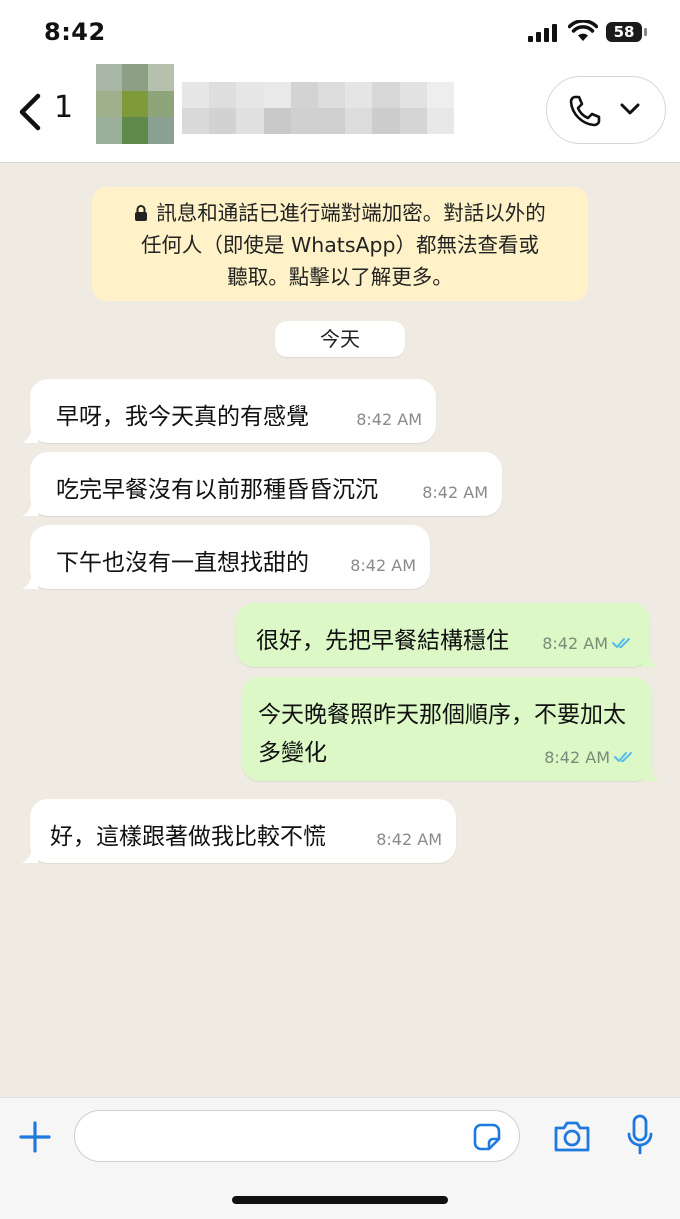  I want to click on call-button, so click(606, 110).